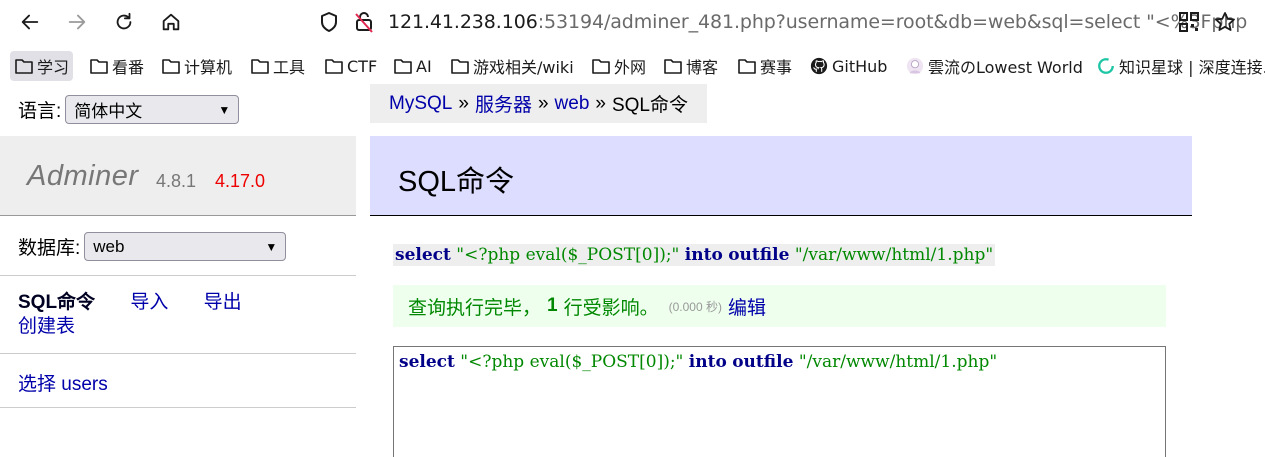 The width and height of the screenshot is (1265, 457). What do you see at coordinates (53, 67) in the screenshot?
I see `bookmark-label: 学习` at bounding box center [53, 67].